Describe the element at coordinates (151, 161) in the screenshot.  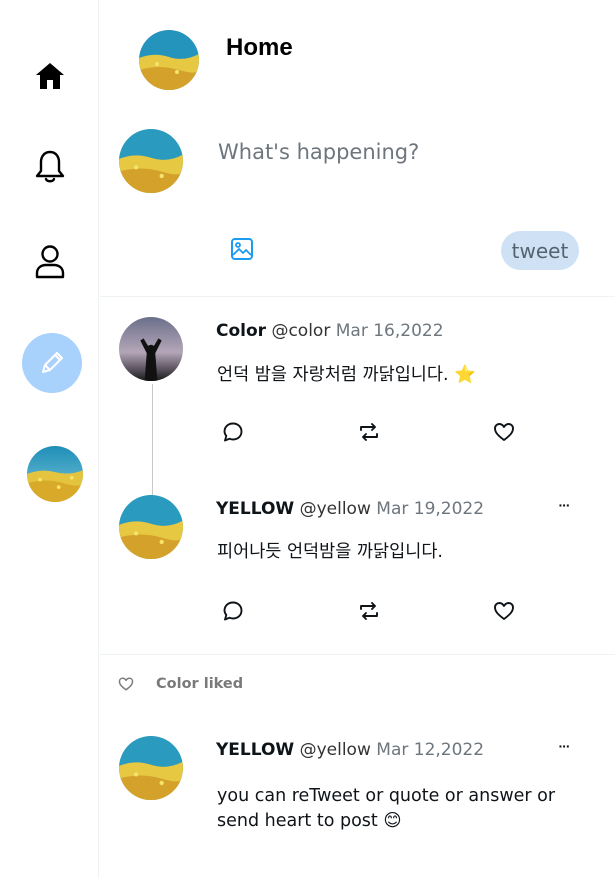
I see `compose-avatar` at that location.